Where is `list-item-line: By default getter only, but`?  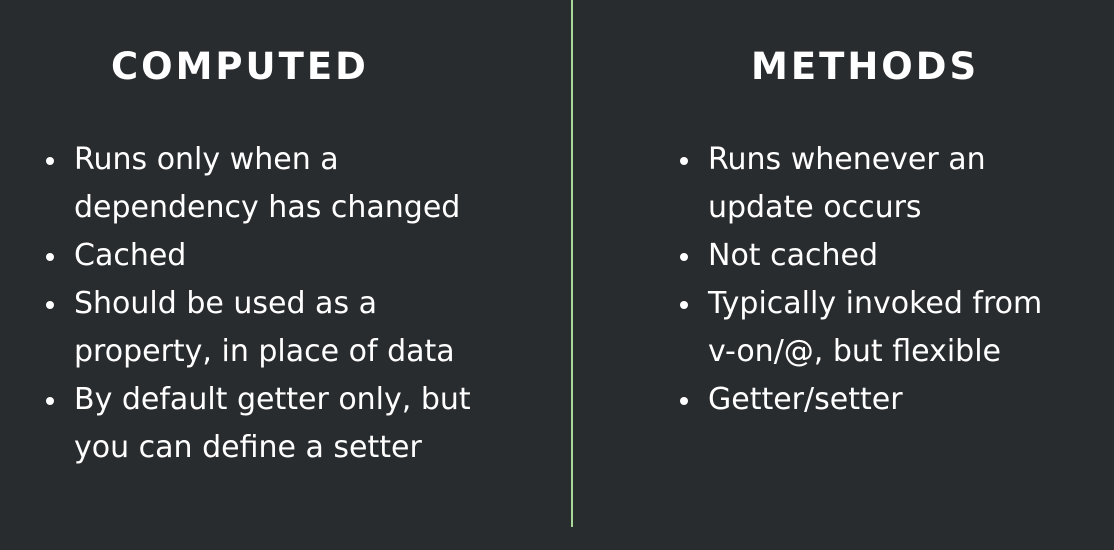 list-item-line: By default getter only, but is located at coordinates (272, 399).